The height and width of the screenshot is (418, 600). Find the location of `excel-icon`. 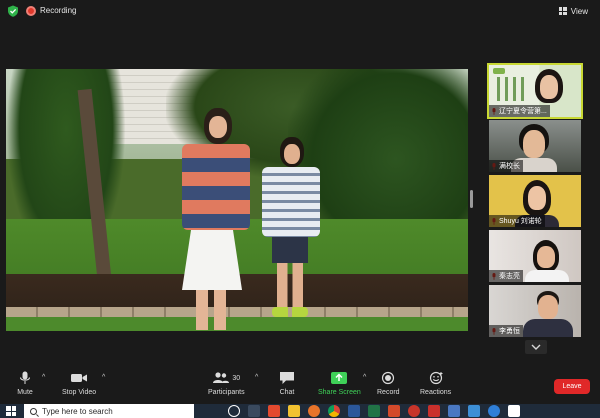

excel-icon is located at coordinates (374, 411).